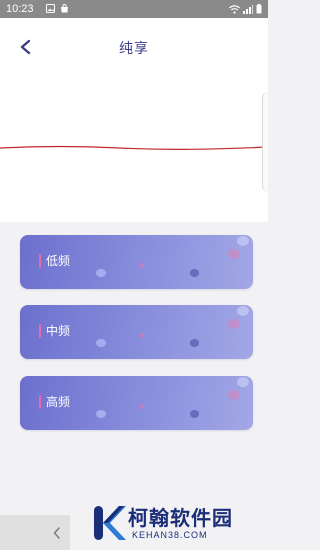 This screenshot has height=550, width=320. Describe the element at coordinates (110, 523) in the screenshot. I see `k-logo-icon` at that location.